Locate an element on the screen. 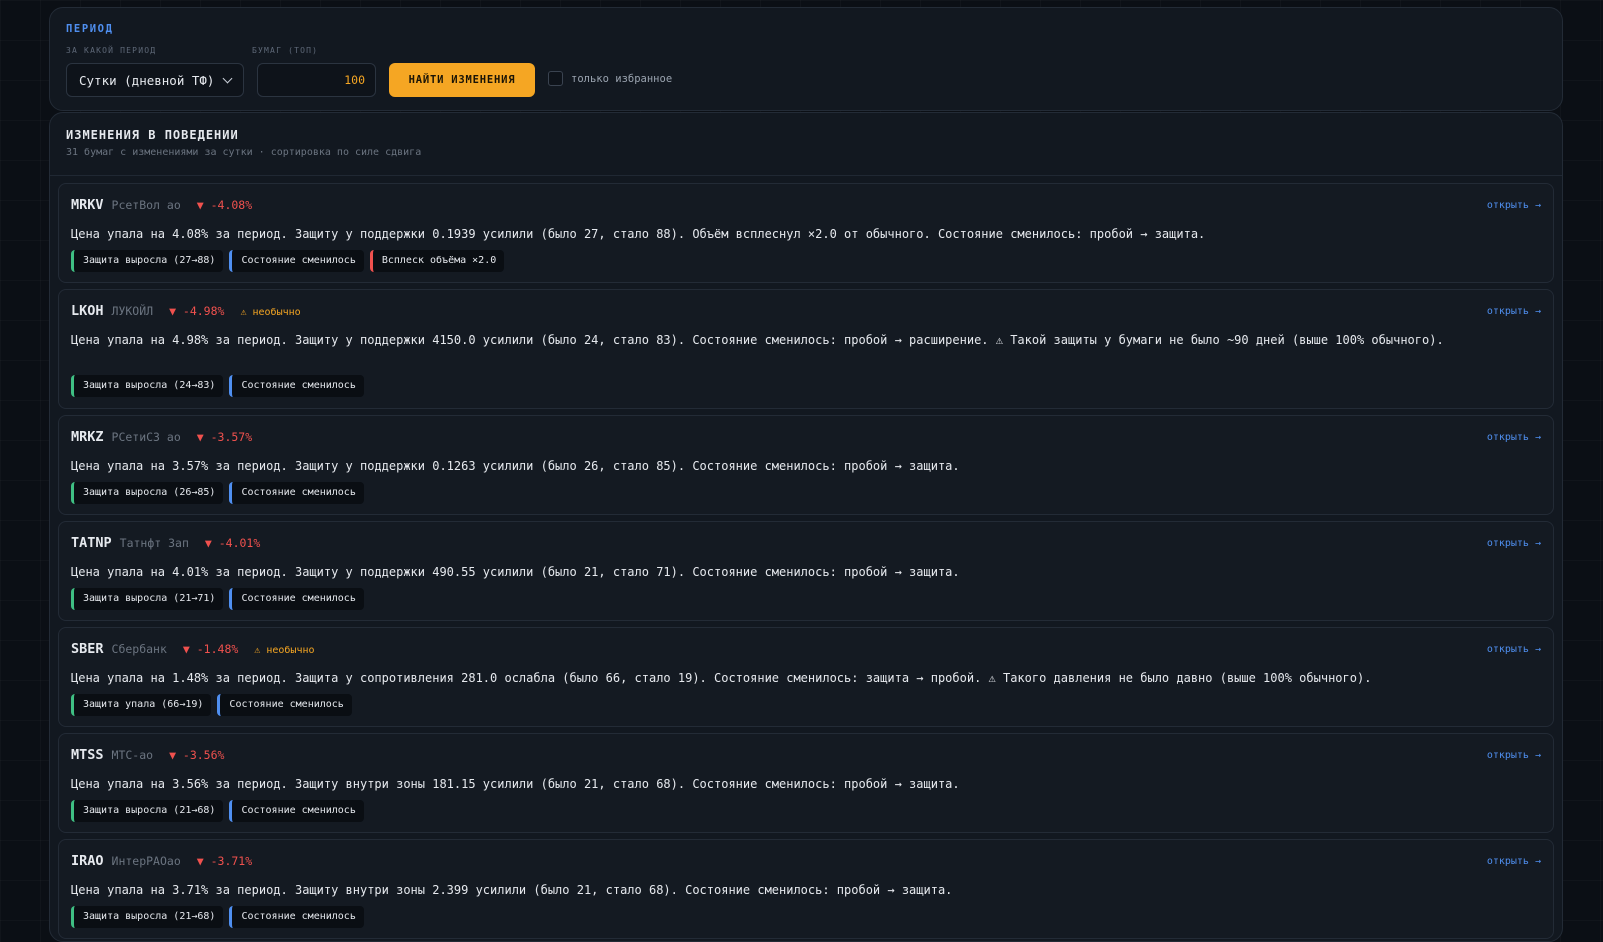 The height and width of the screenshot is (942, 1603). favorites-checkbox is located at coordinates (555, 78).